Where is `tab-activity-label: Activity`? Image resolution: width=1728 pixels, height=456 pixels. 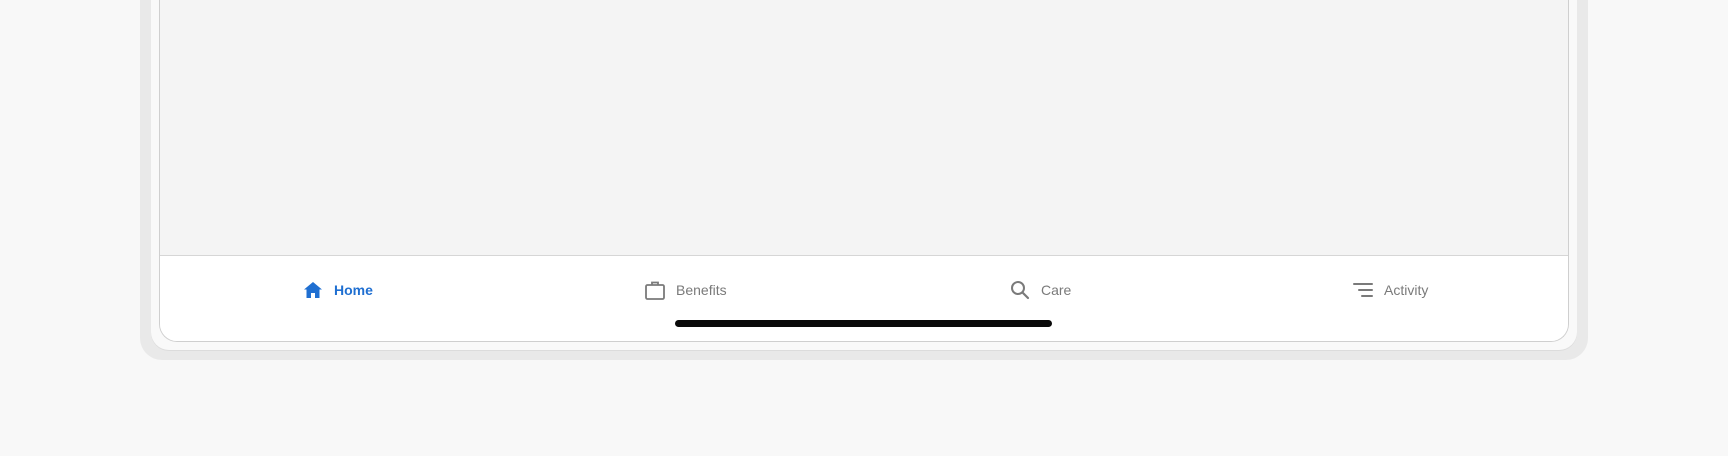 tab-activity-label: Activity is located at coordinates (1406, 290).